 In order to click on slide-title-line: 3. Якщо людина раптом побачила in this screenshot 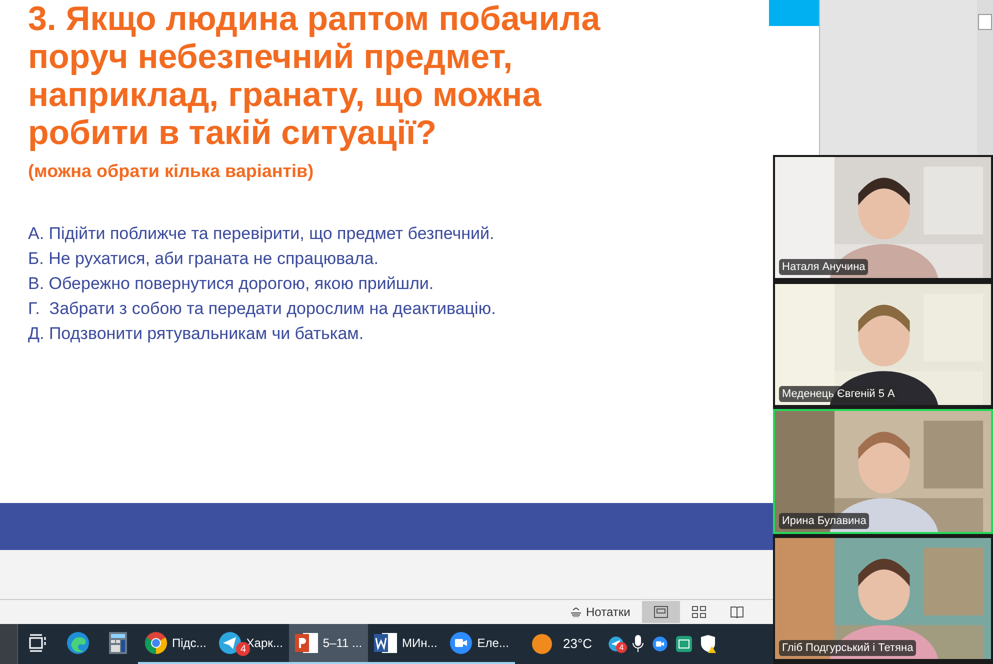, I will do `click(315, 19)`.